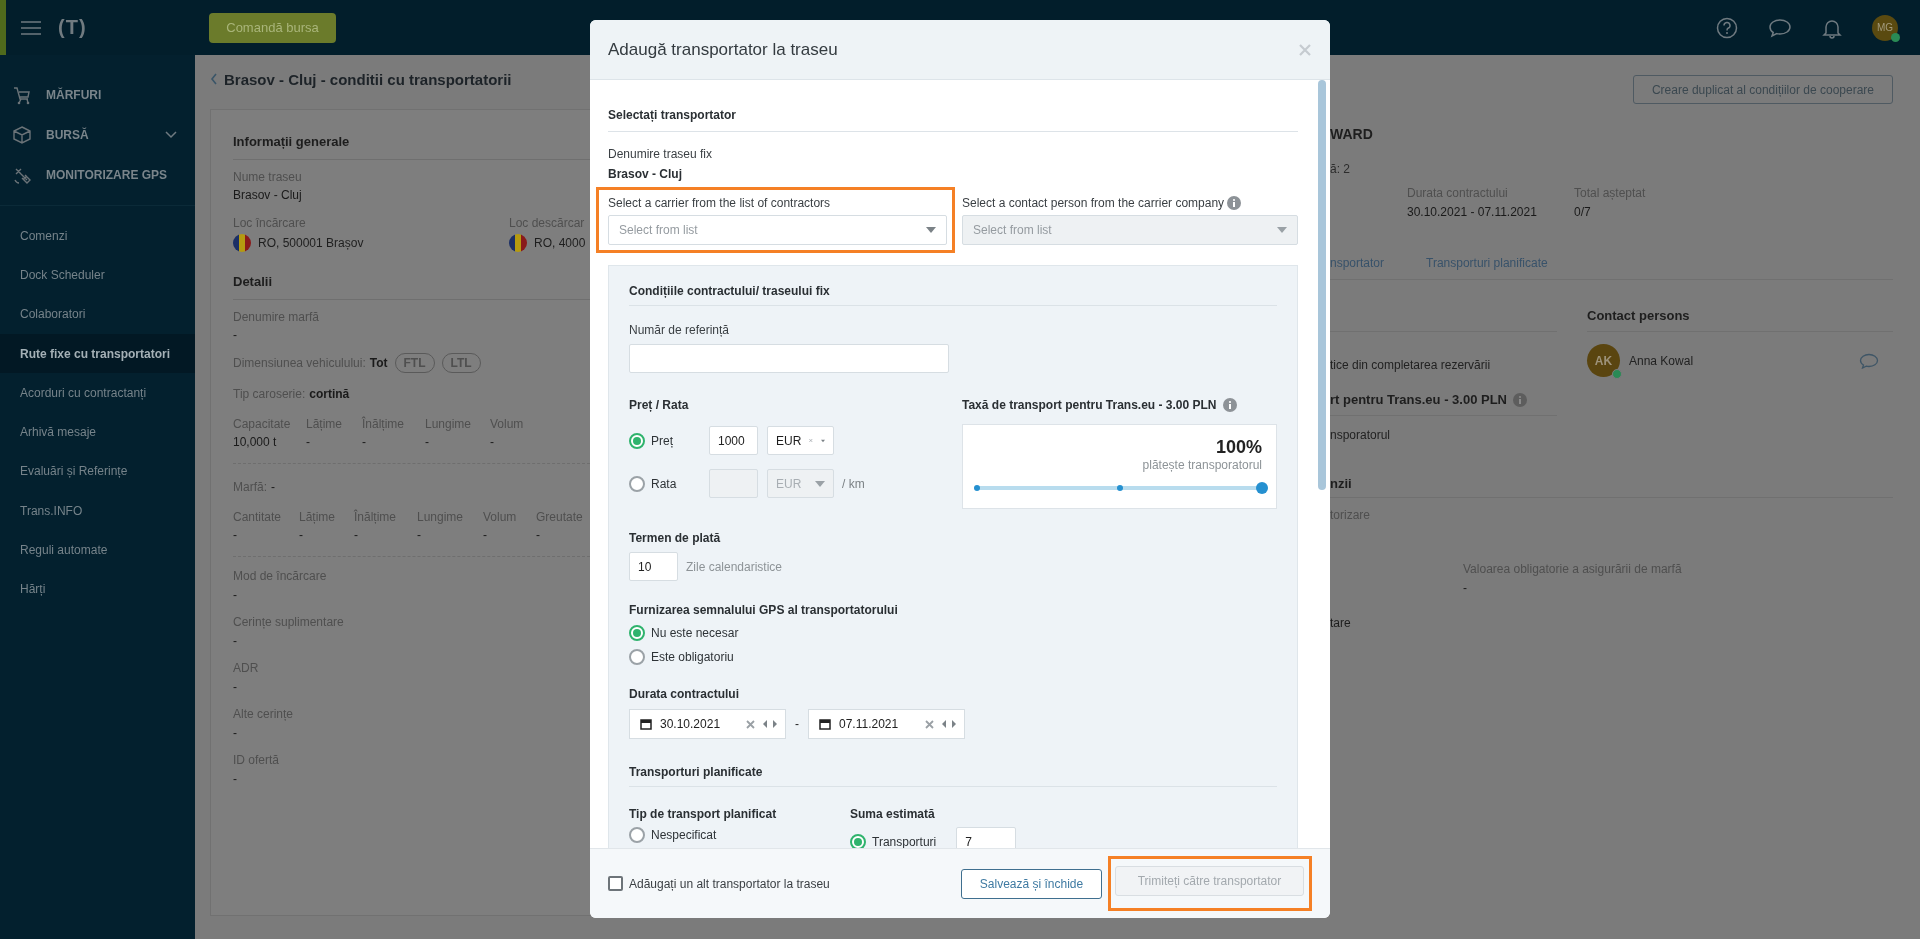  I want to click on sidebar-item: Colaboratori, so click(97, 314).